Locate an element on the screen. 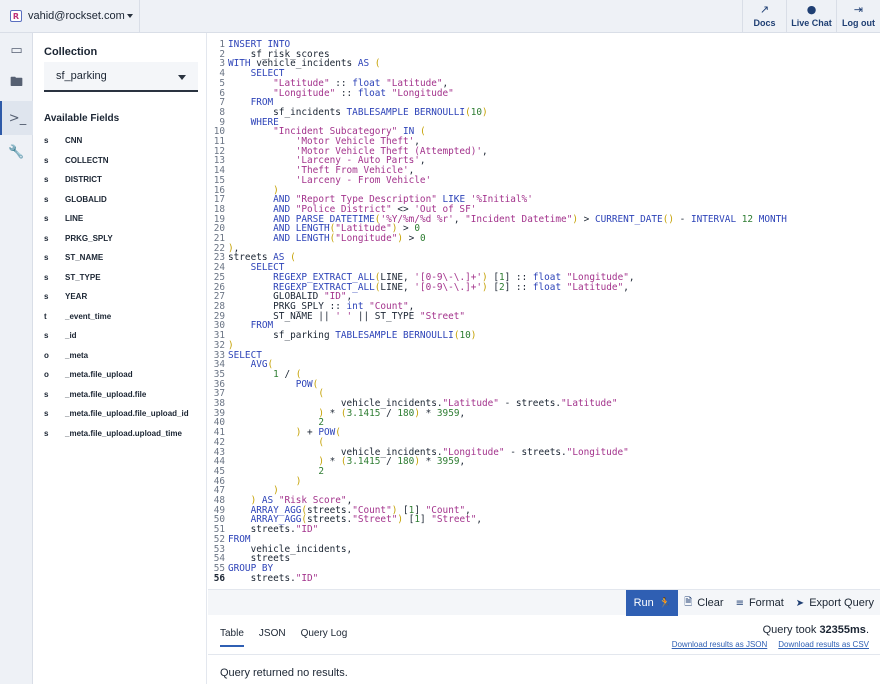  rail-files-button: 🖿 is located at coordinates (16, 84).